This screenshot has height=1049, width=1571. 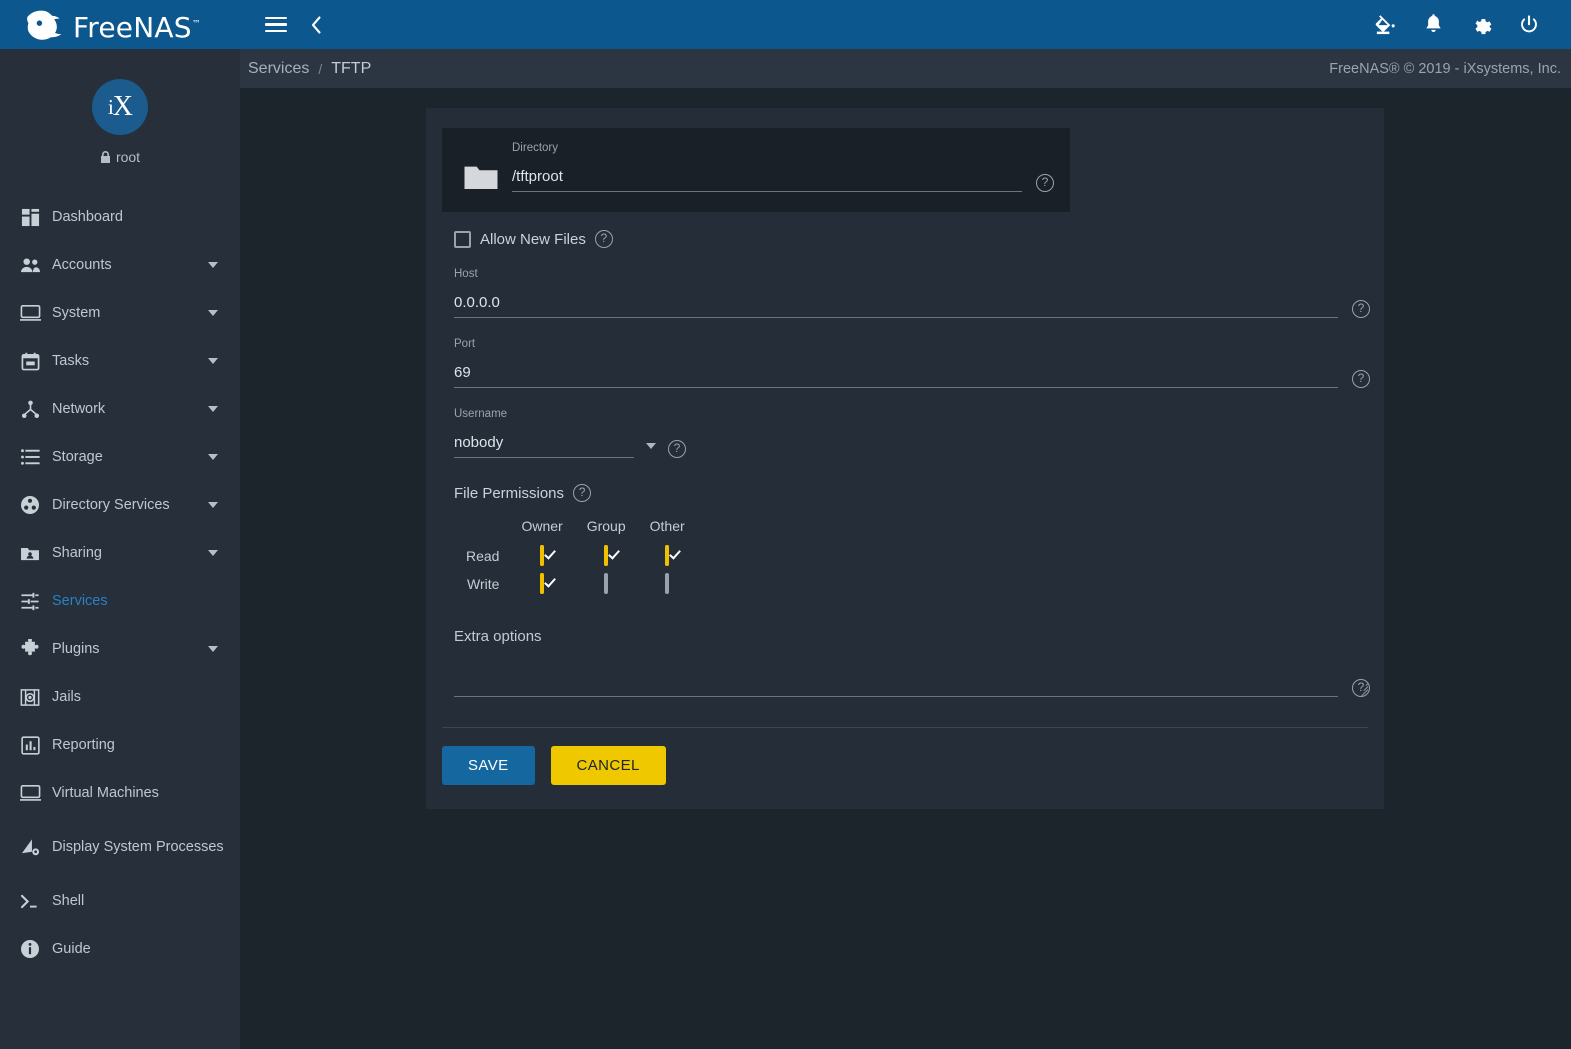 I want to click on file-permissions-help-icon: ?, so click(x=582, y=493).